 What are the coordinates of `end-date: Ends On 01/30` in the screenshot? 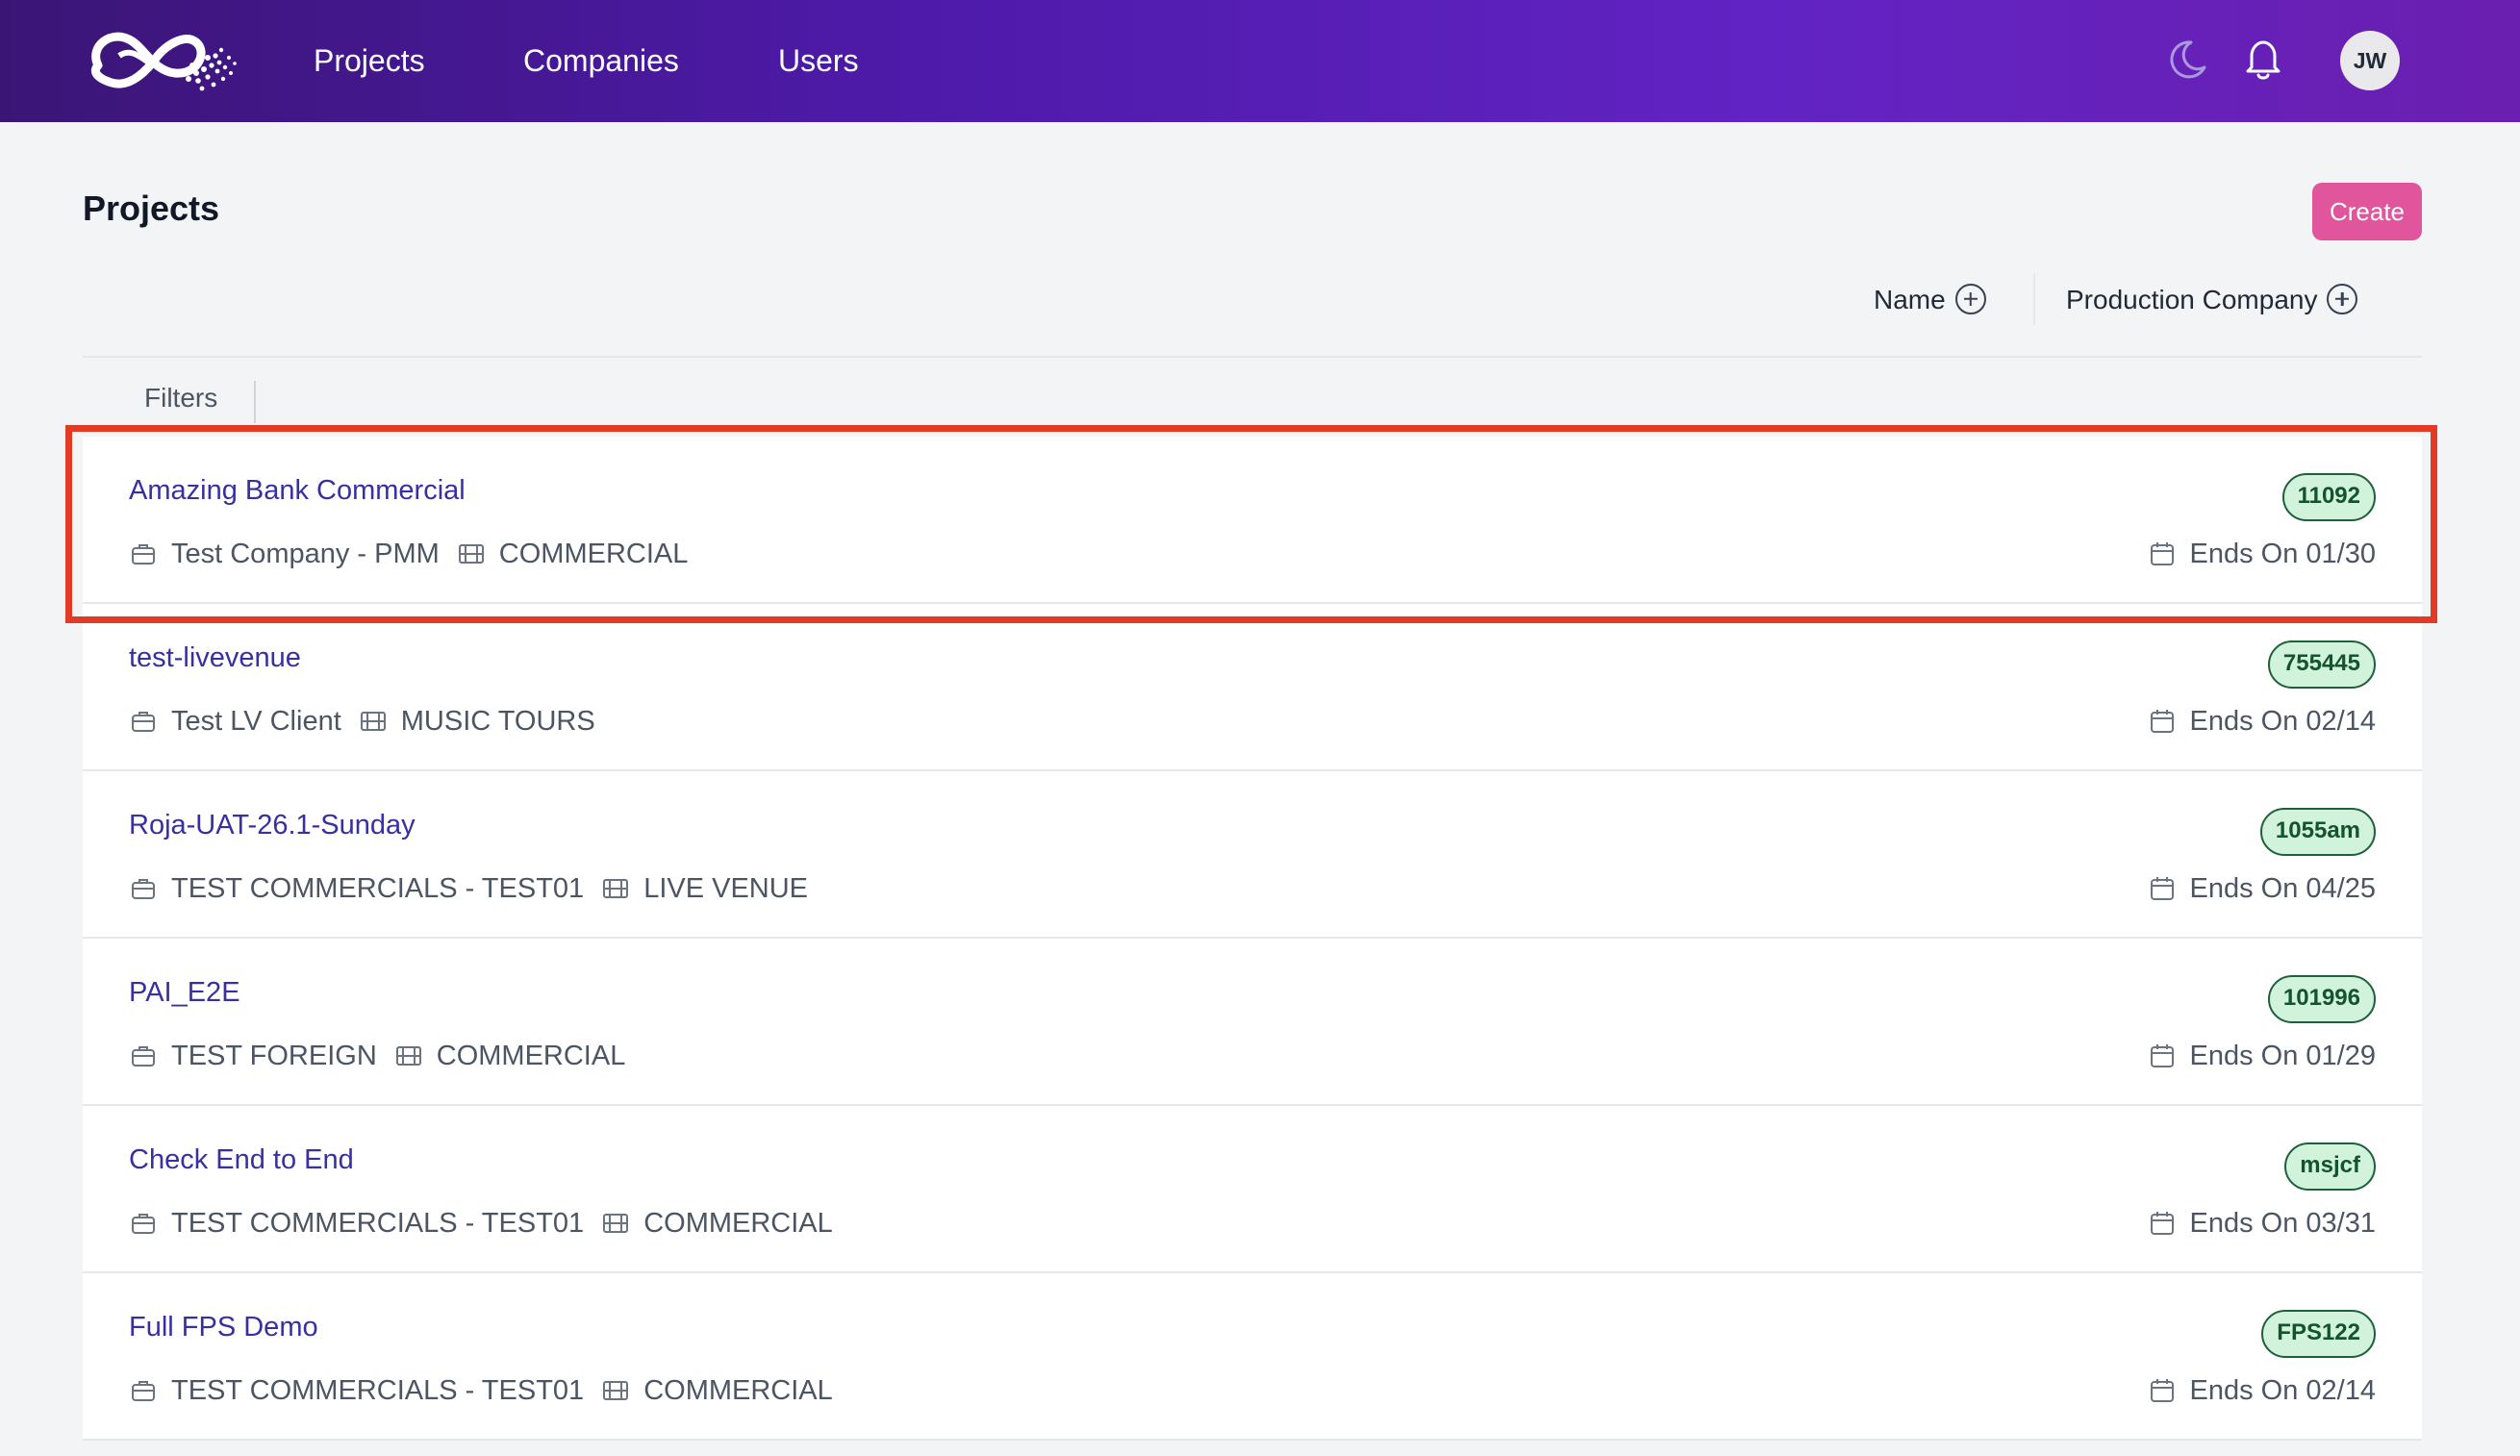 It's located at (2262, 554).